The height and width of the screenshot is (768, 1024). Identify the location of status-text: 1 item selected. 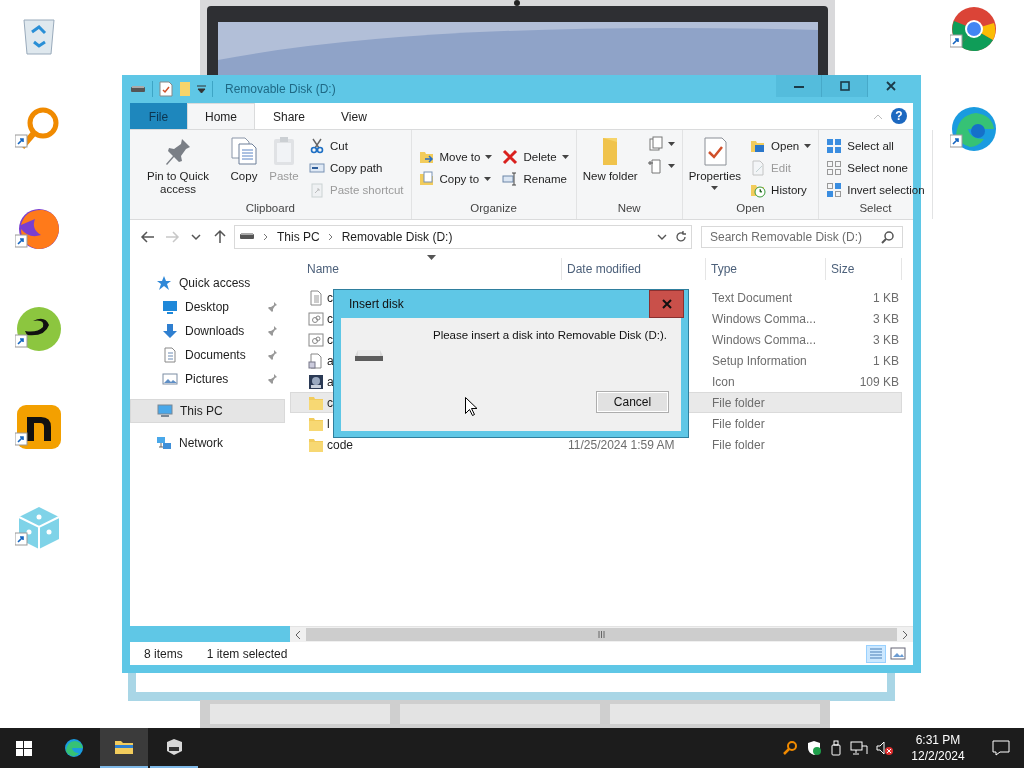
(247, 653).